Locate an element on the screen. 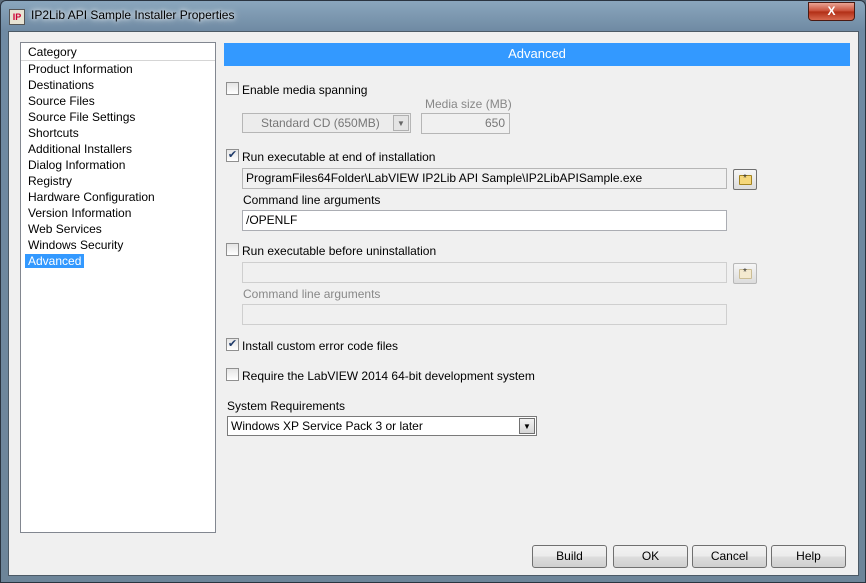 The height and width of the screenshot is (583, 866). require-64bit-checkbox is located at coordinates (232, 375).